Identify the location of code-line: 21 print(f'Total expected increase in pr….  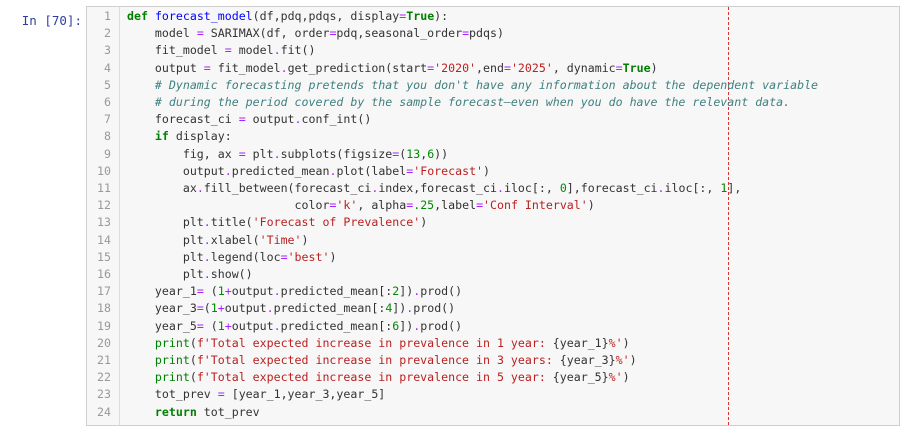
(493, 360).